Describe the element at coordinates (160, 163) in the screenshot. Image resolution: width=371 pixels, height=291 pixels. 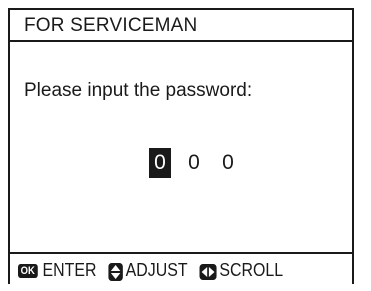
I see `password-digit-1: 0` at that location.